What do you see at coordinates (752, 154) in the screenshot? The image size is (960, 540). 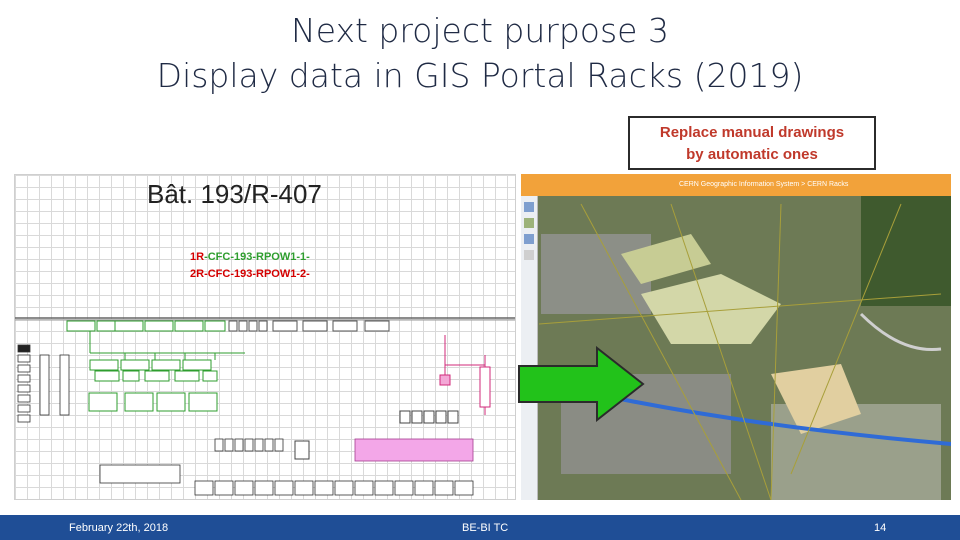 I see `callout-line-2: by automatic ones` at bounding box center [752, 154].